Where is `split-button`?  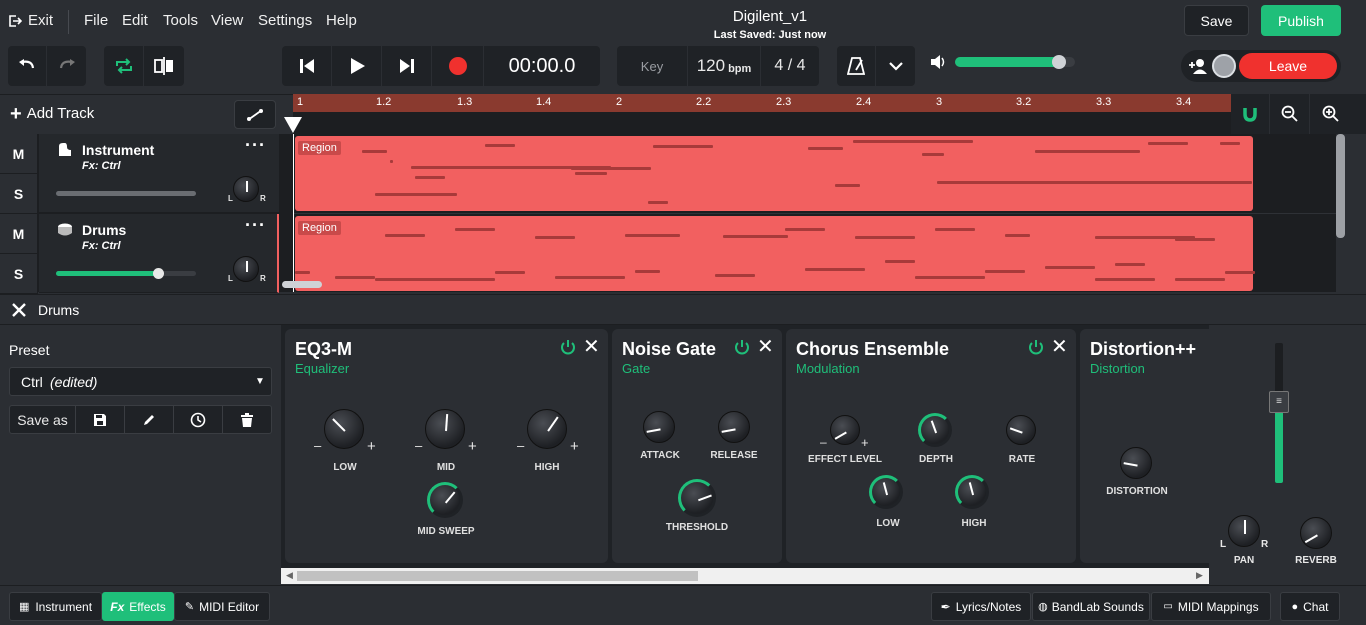
split-button is located at coordinates (164, 66).